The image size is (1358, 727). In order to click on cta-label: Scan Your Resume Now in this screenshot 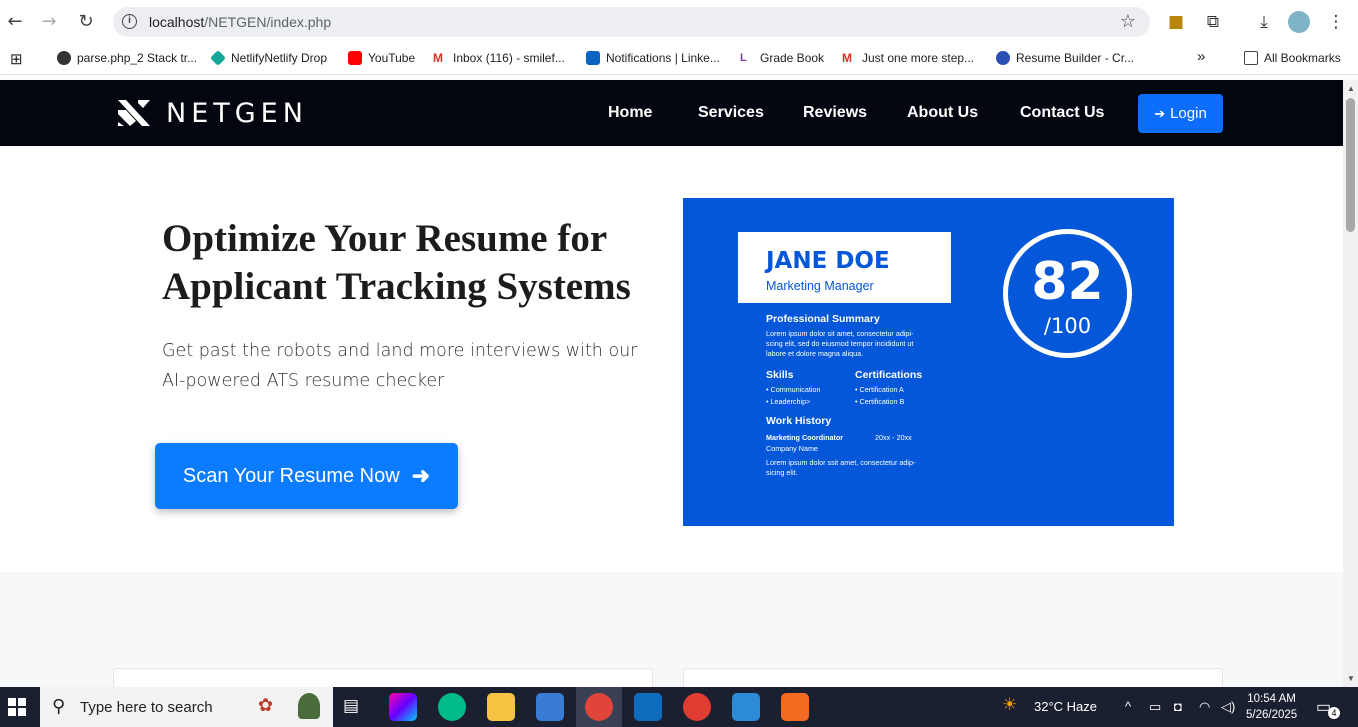, I will do `click(291, 475)`.